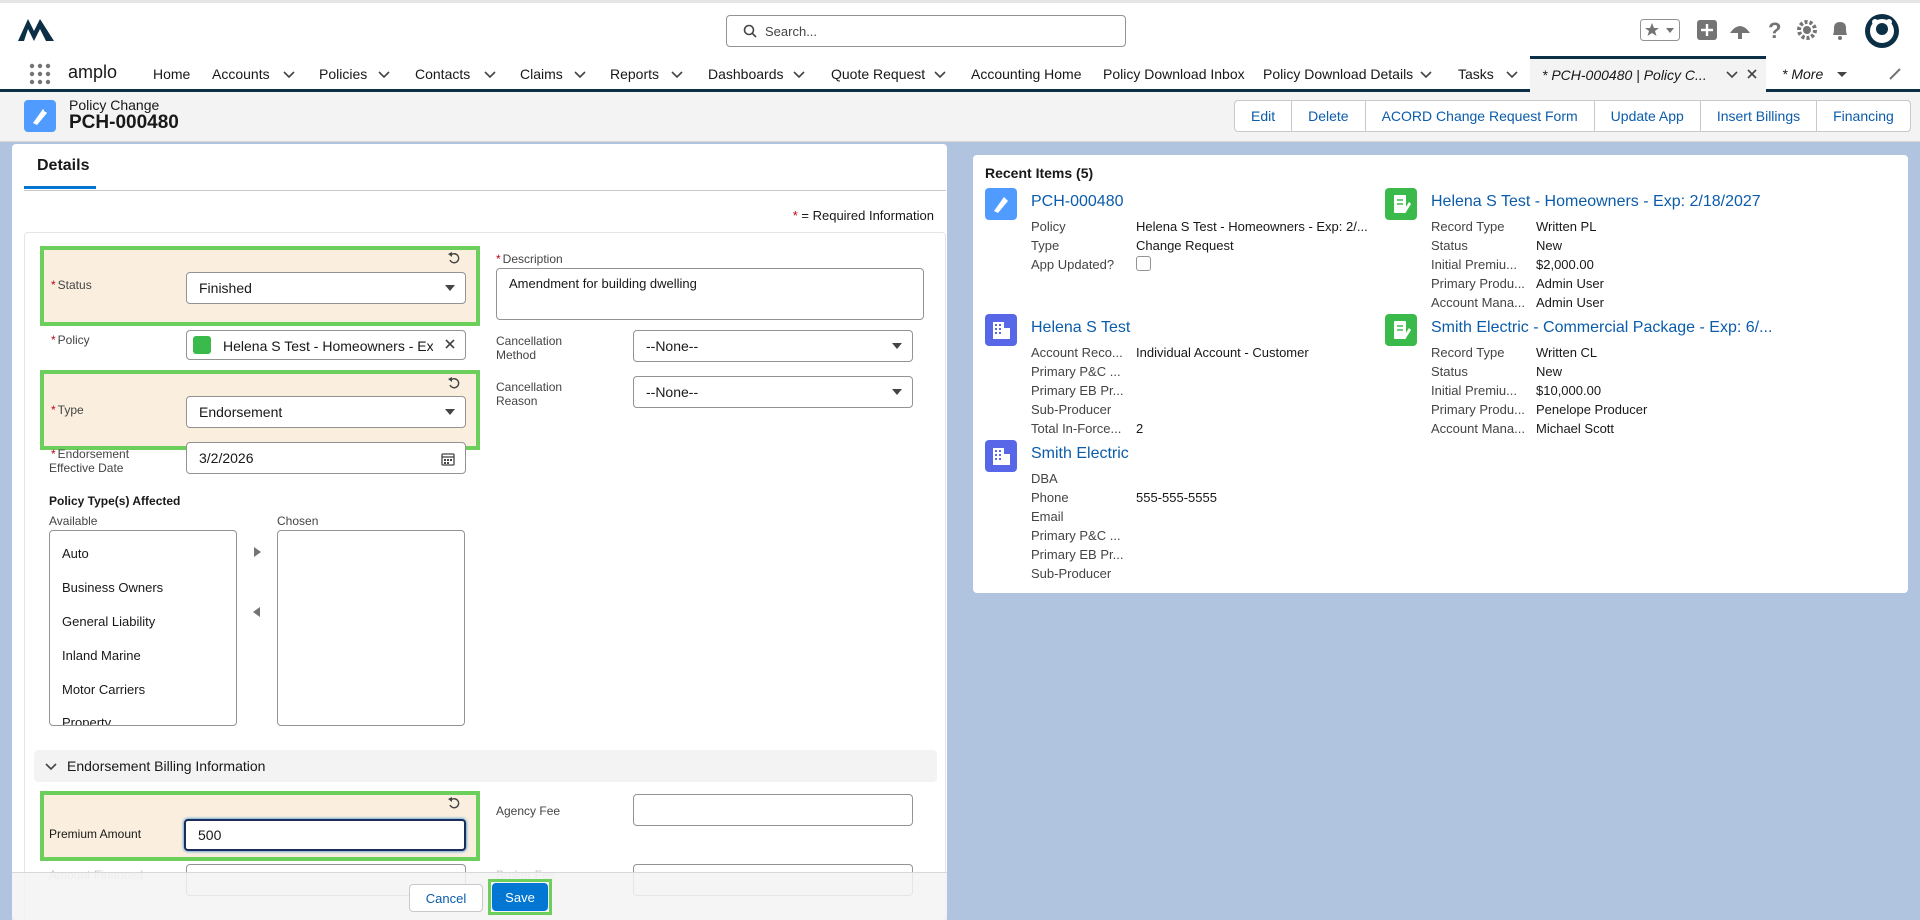  Describe the element at coordinates (541, 74) in the screenshot. I see `nav-item-claims: Claims` at that location.